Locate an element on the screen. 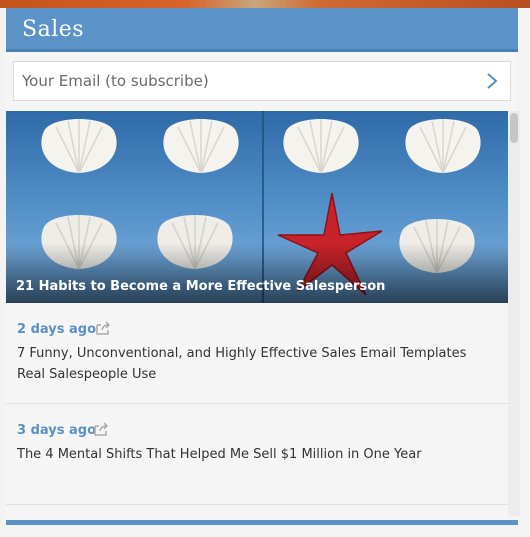 This screenshot has height=537, width=530. scrollbar-thumb is located at coordinates (514, 128).